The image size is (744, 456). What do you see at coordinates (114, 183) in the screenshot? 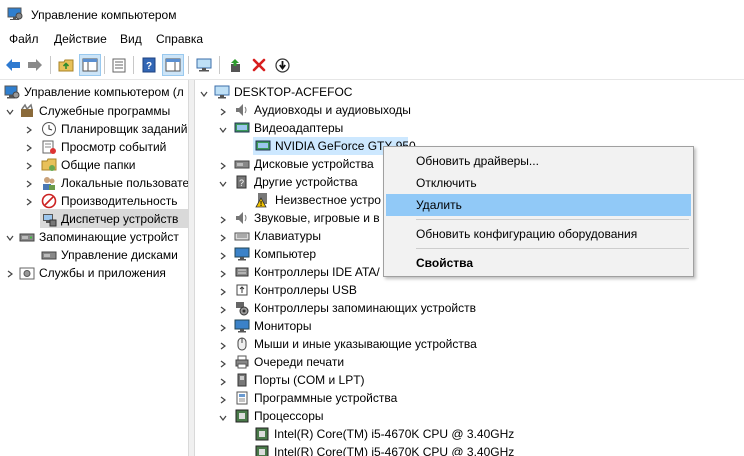
I see `tree-item-local-users: Локальные пользовате` at bounding box center [114, 183].